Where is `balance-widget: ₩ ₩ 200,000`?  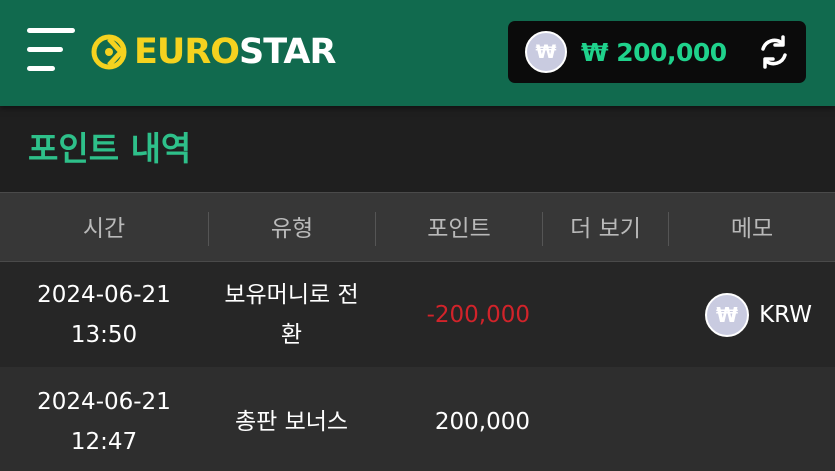 balance-widget: ₩ ₩ 200,000 is located at coordinates (657, 52).